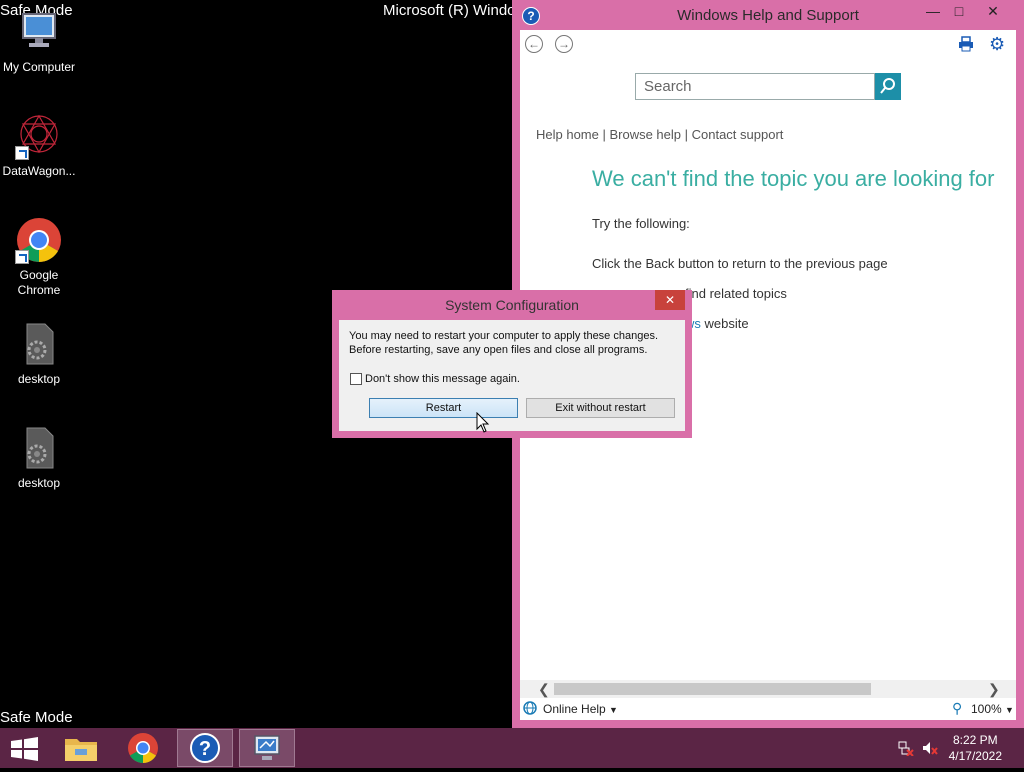  I want to click on taskbar-system-config, so click(267, 748).